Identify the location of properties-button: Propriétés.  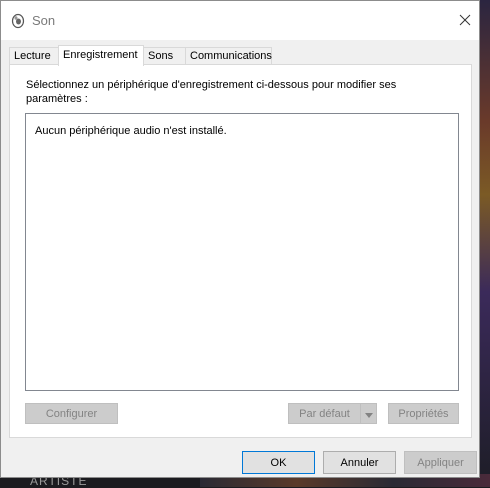
(423, 413).